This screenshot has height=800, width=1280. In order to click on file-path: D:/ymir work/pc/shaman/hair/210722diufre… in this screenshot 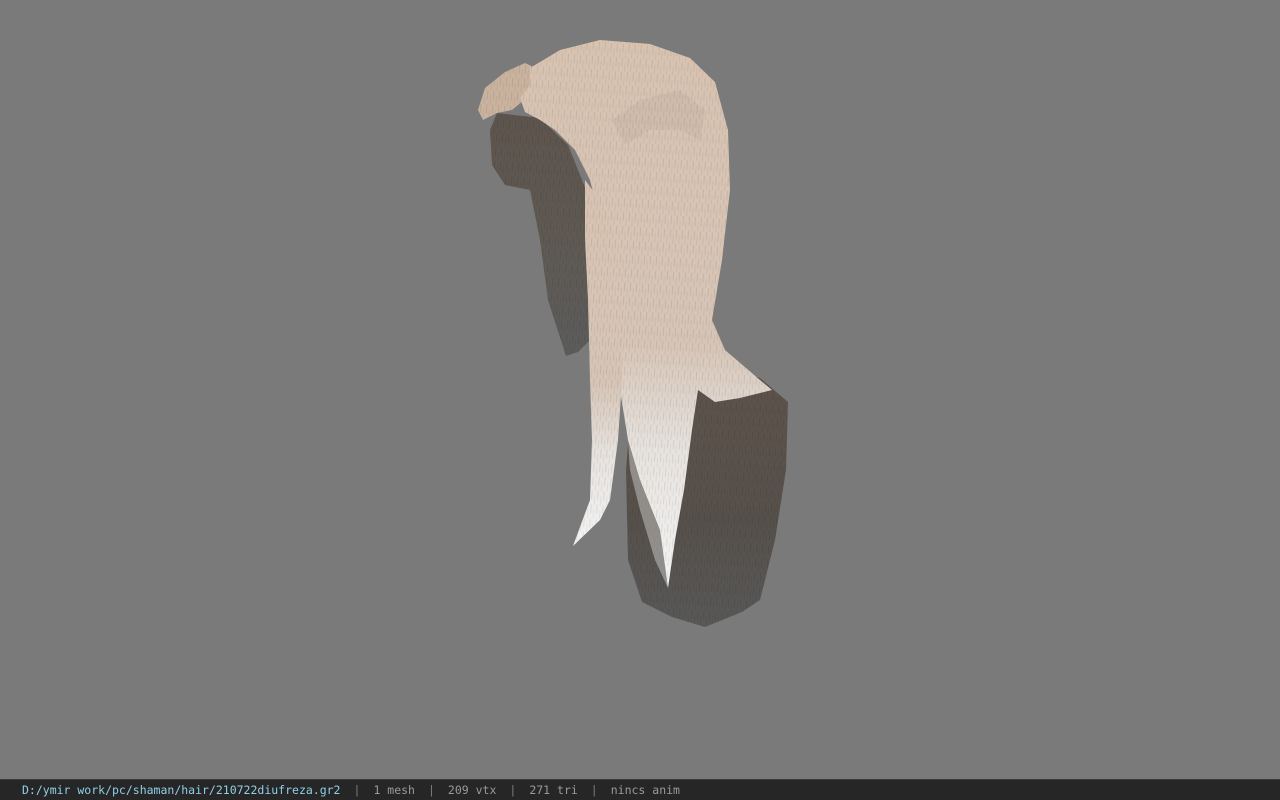, I will do `click(181, 790)`.